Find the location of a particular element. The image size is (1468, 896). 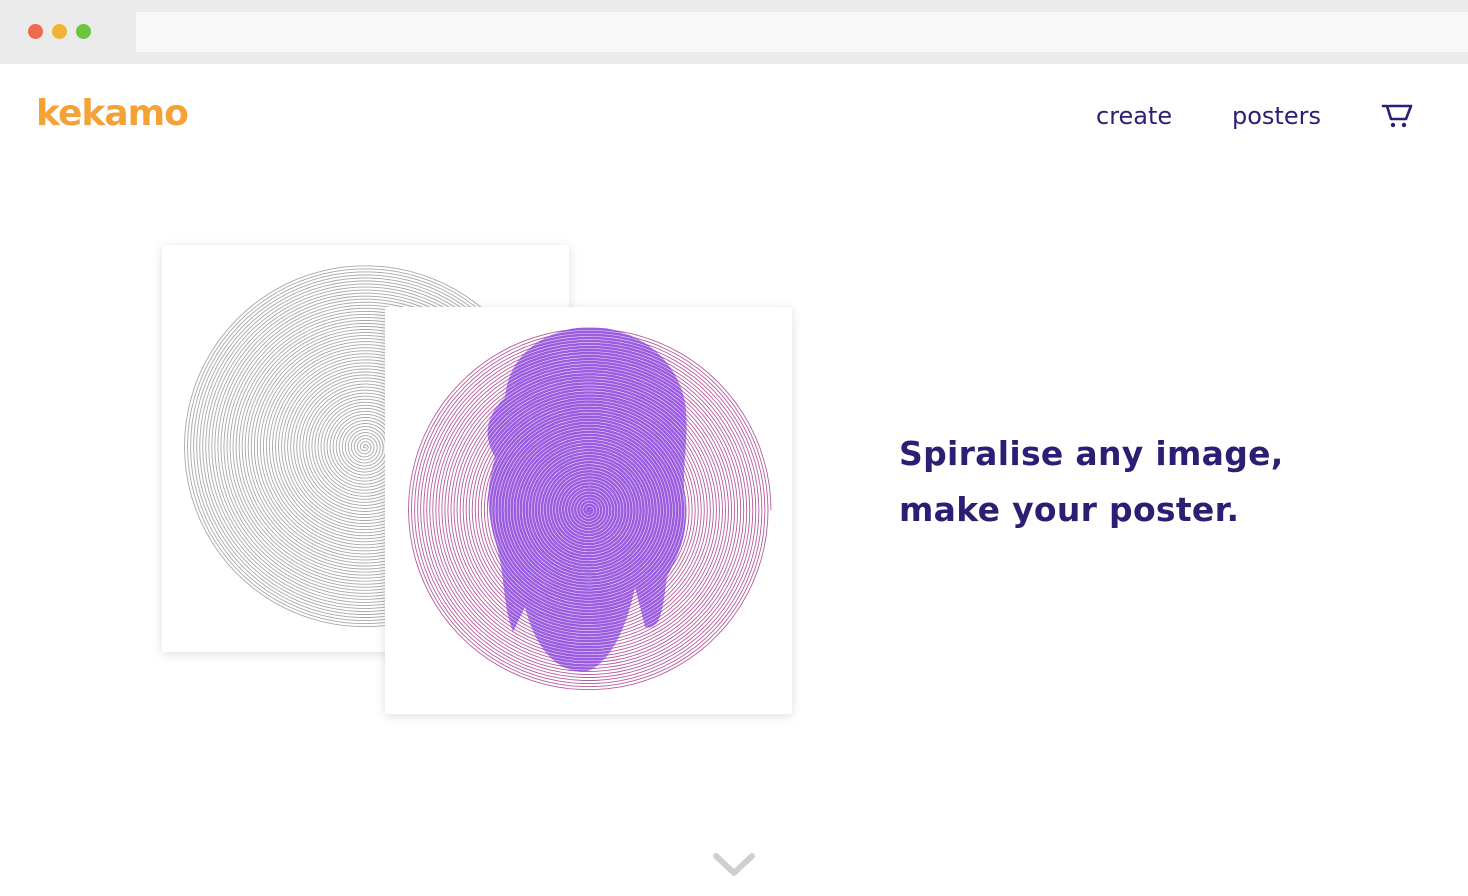

nav-posters-link: posters is located at coordinates (1276, 116).